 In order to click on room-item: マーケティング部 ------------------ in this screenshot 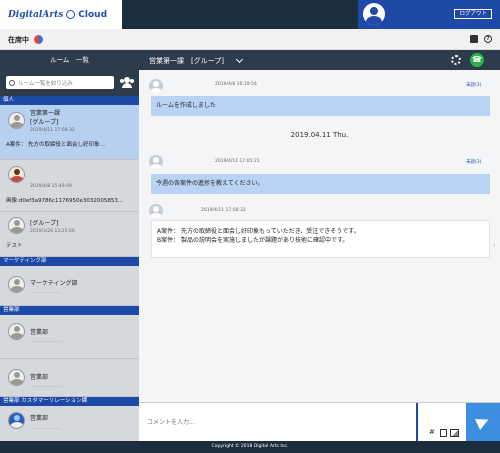, I will do `click(69, 286)`.